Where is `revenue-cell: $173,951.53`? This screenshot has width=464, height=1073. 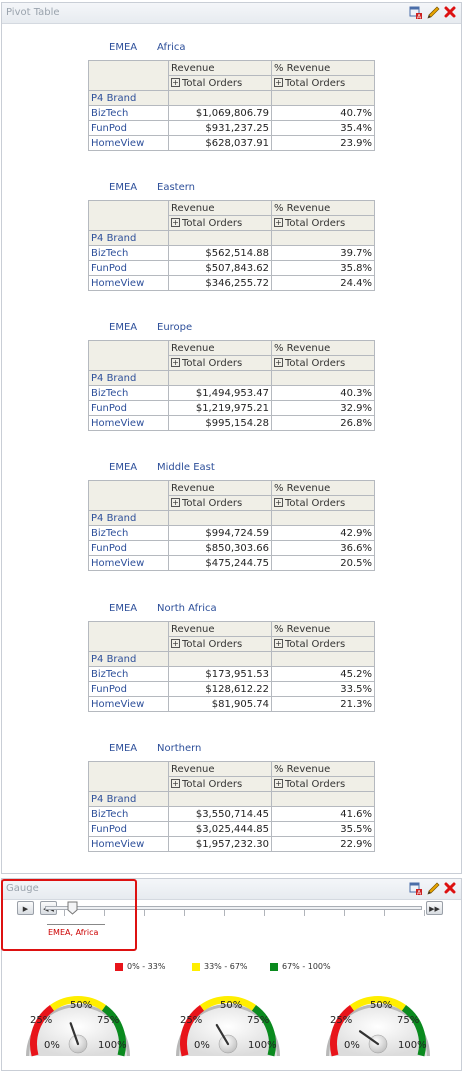
revenue-cell: $173,951.53 is located at coordinates (220, 674).